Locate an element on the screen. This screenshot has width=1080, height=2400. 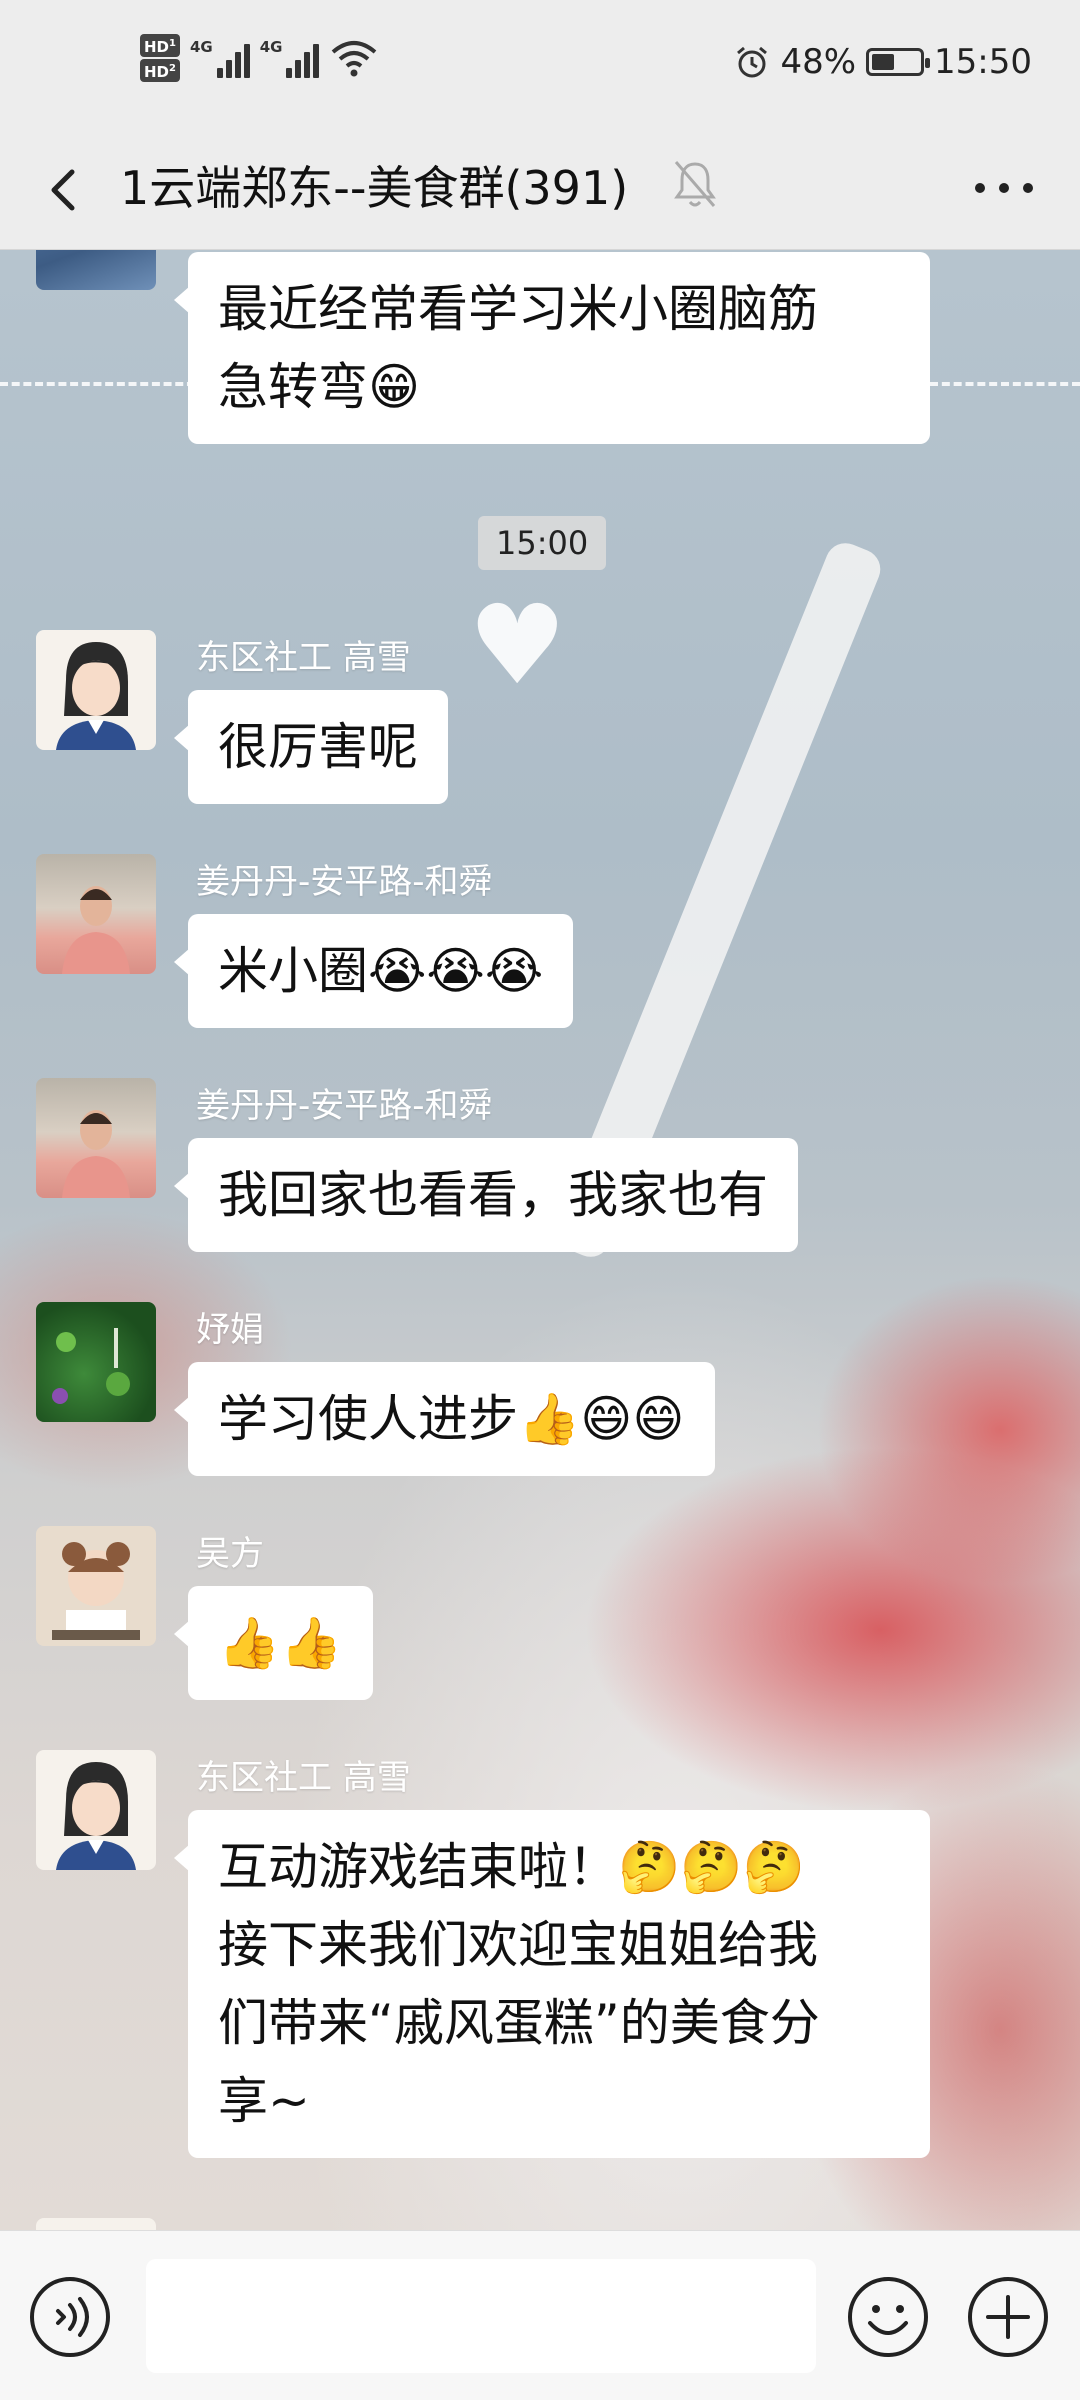
background-decoration is located at coordinates (1005, 384).